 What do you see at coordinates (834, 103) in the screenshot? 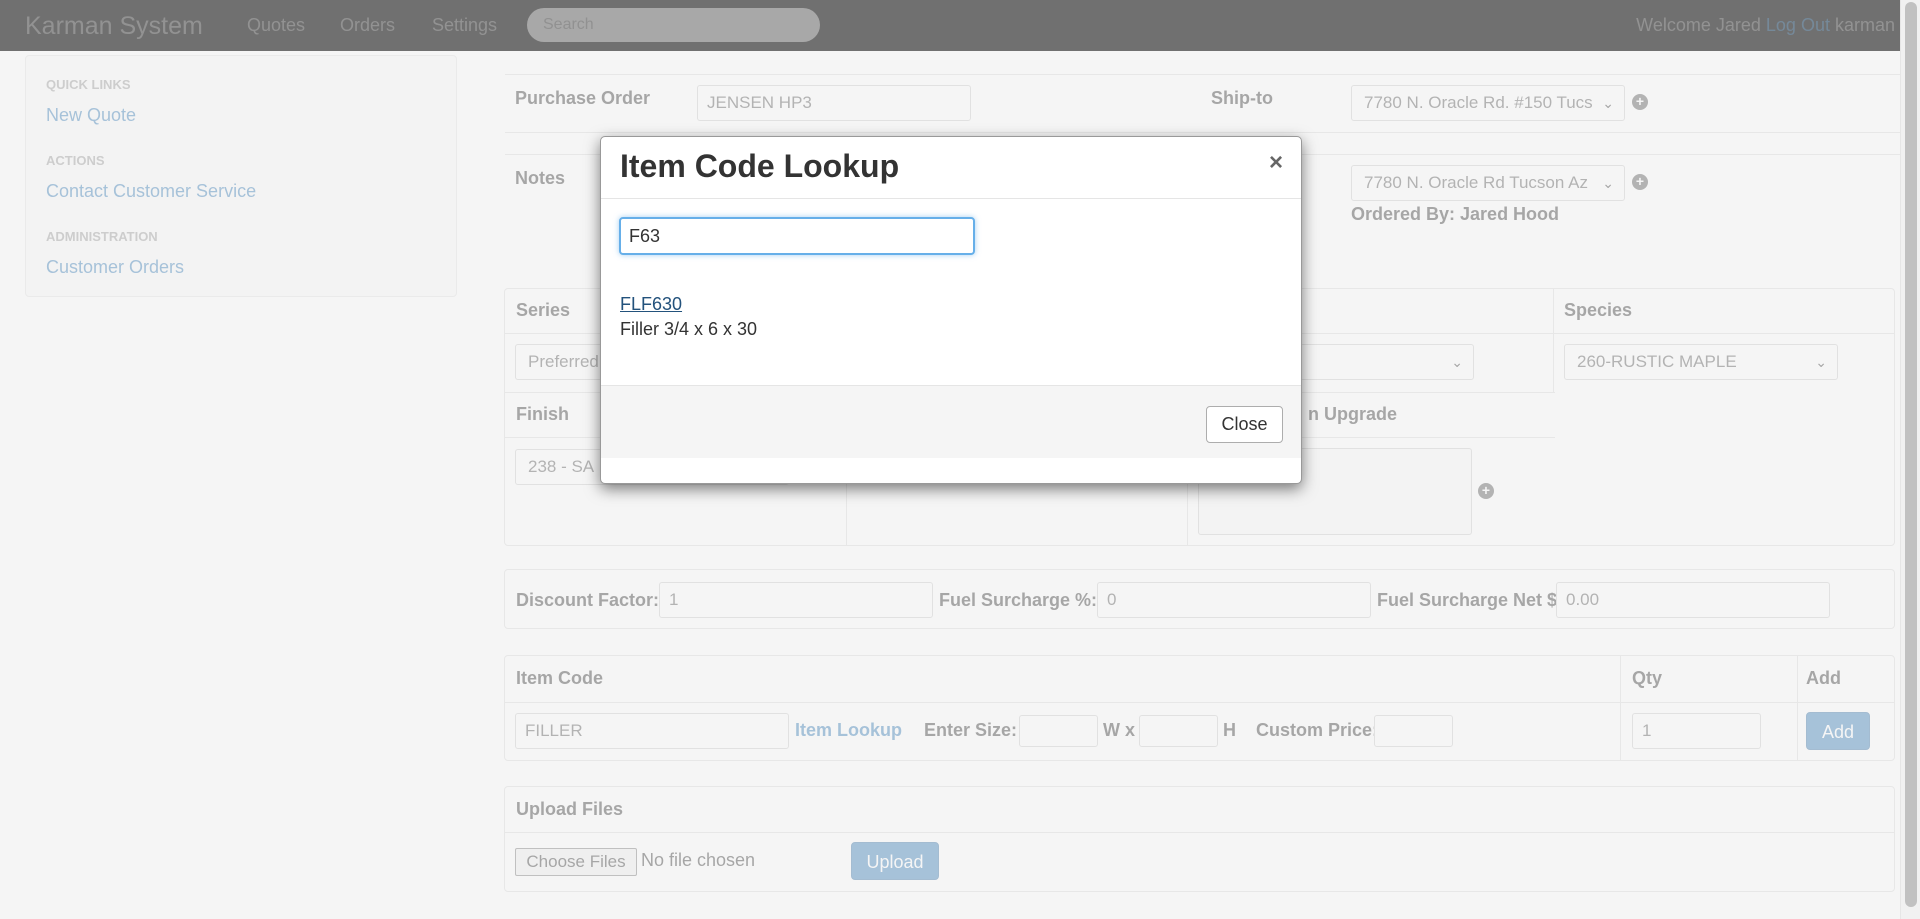
I see `po-input: JENSEN HP3` at bounding box center [834, 103].